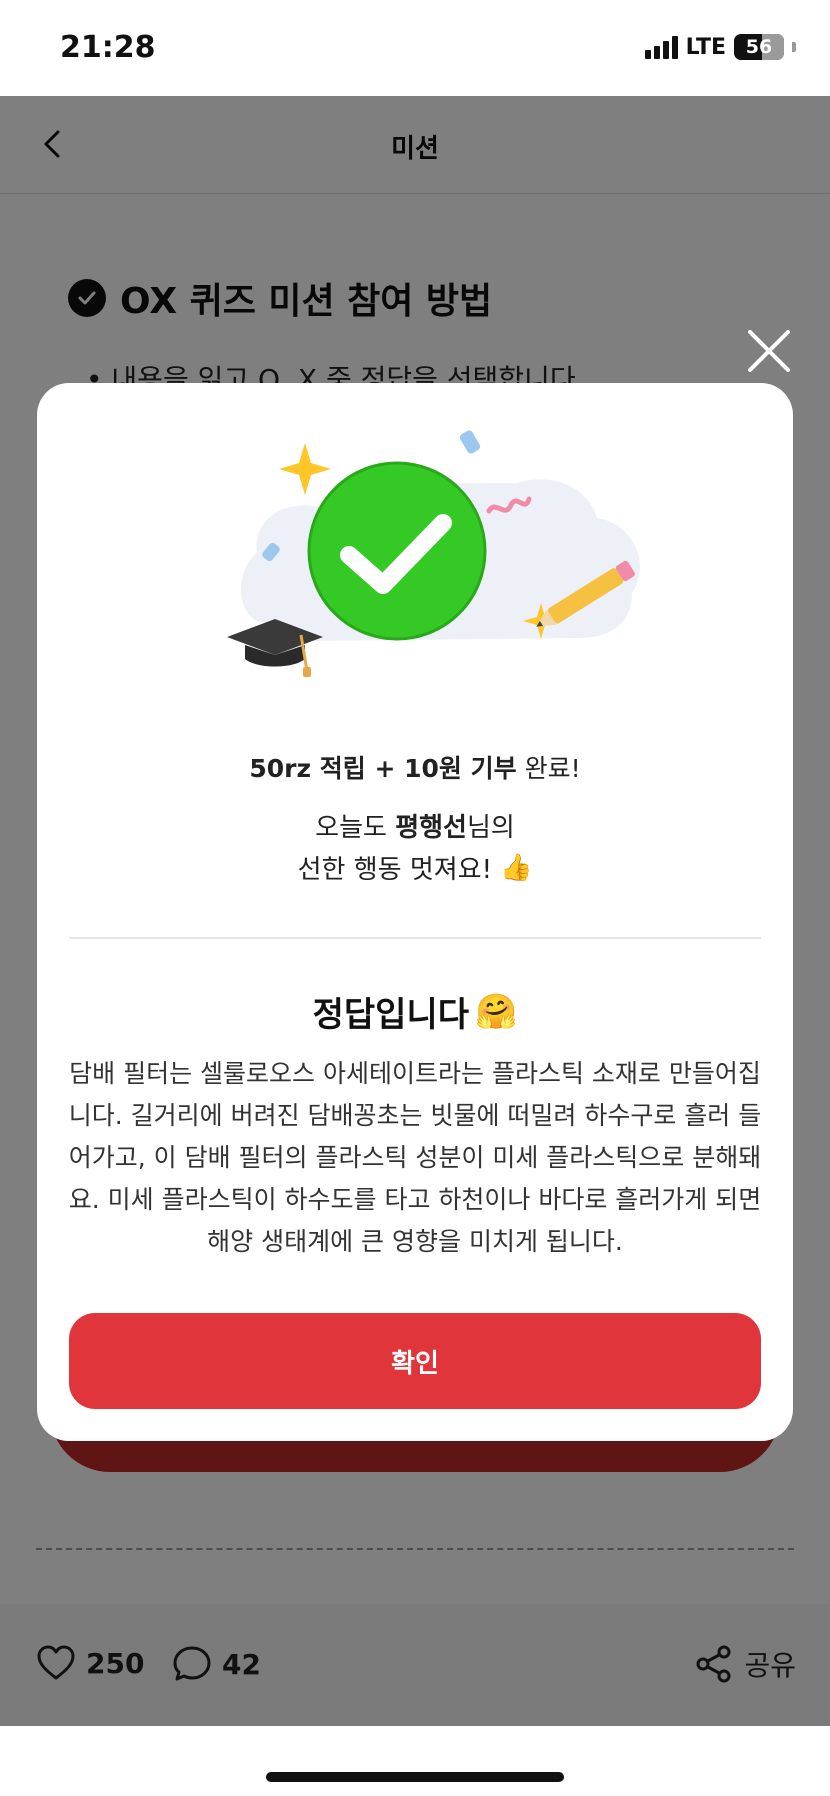  I want to click on battery-tip, so click(794, 47).